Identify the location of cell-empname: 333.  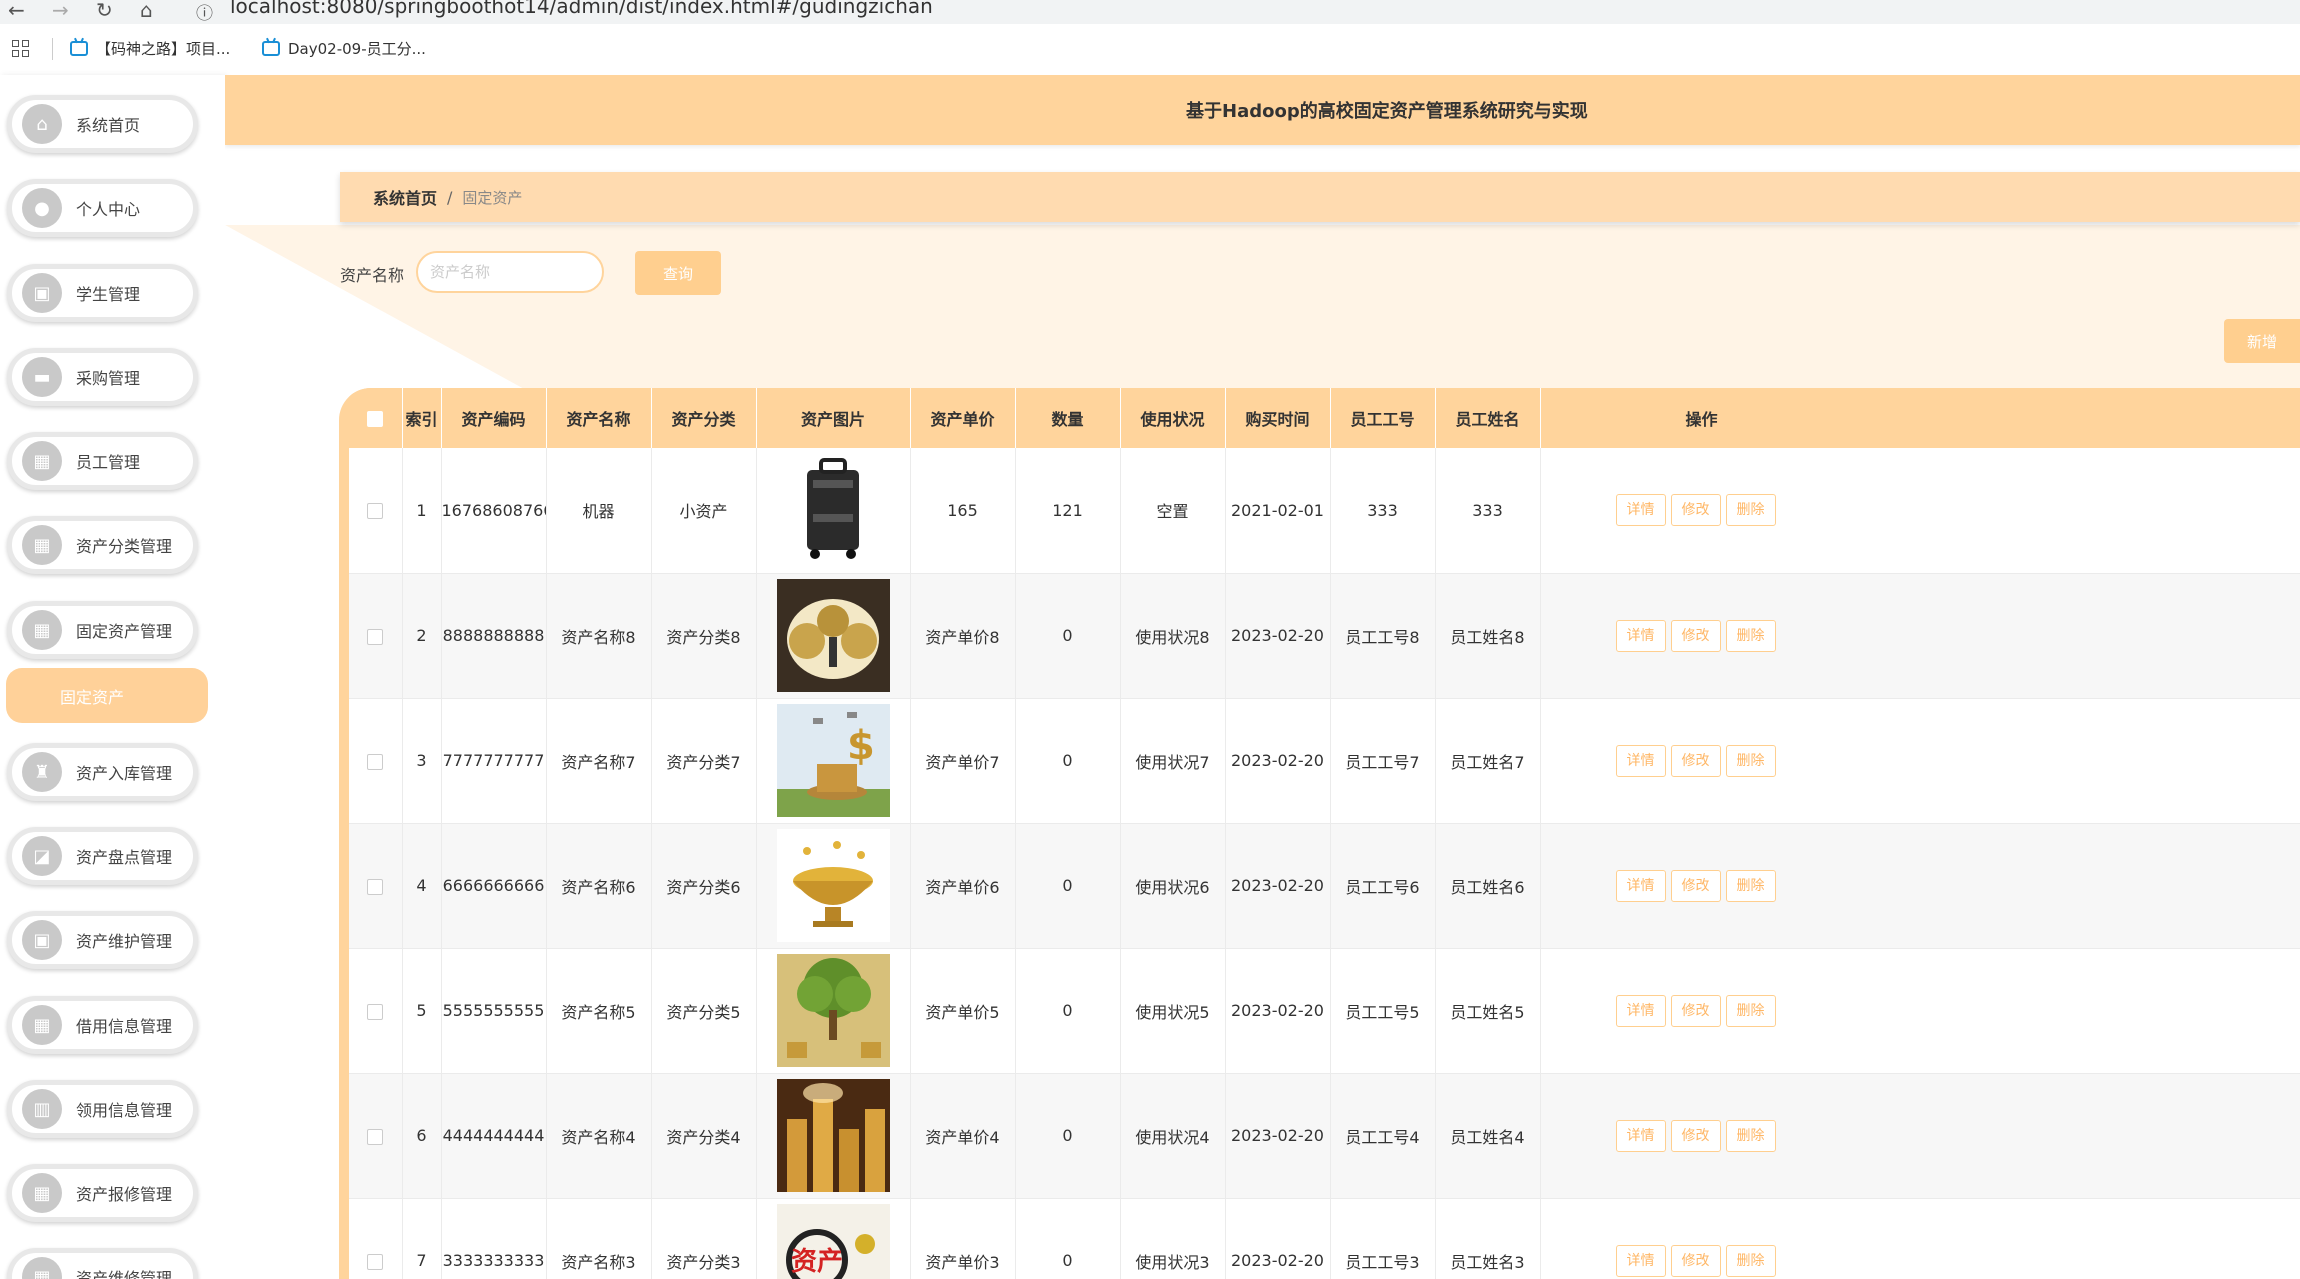
(1488, 511).